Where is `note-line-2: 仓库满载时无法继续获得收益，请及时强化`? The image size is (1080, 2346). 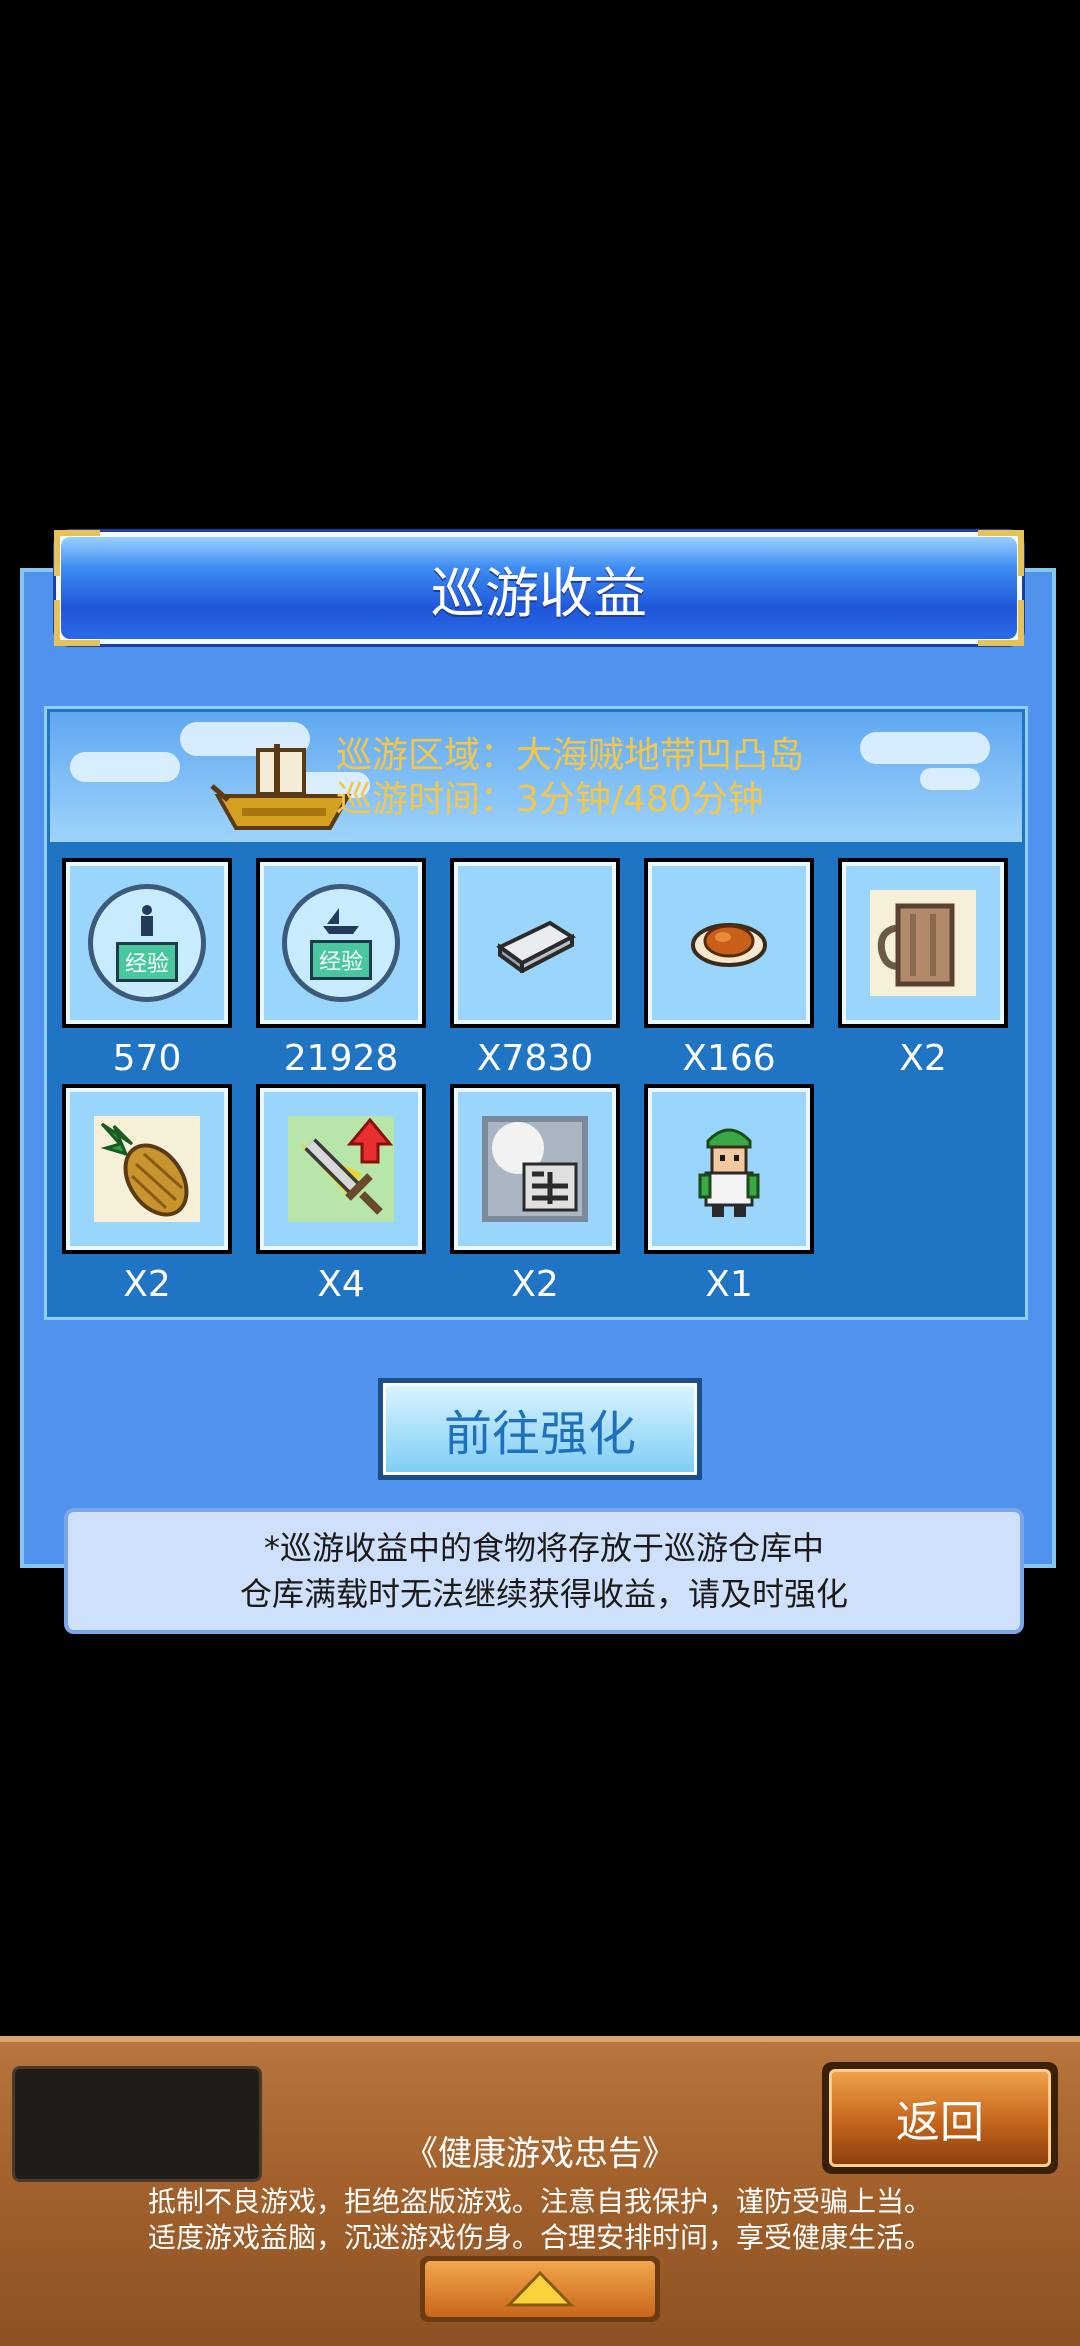
note-line-2: 仓库满载时无法继续获得收益，请及时强化 is located at coordinates (543, 1594).